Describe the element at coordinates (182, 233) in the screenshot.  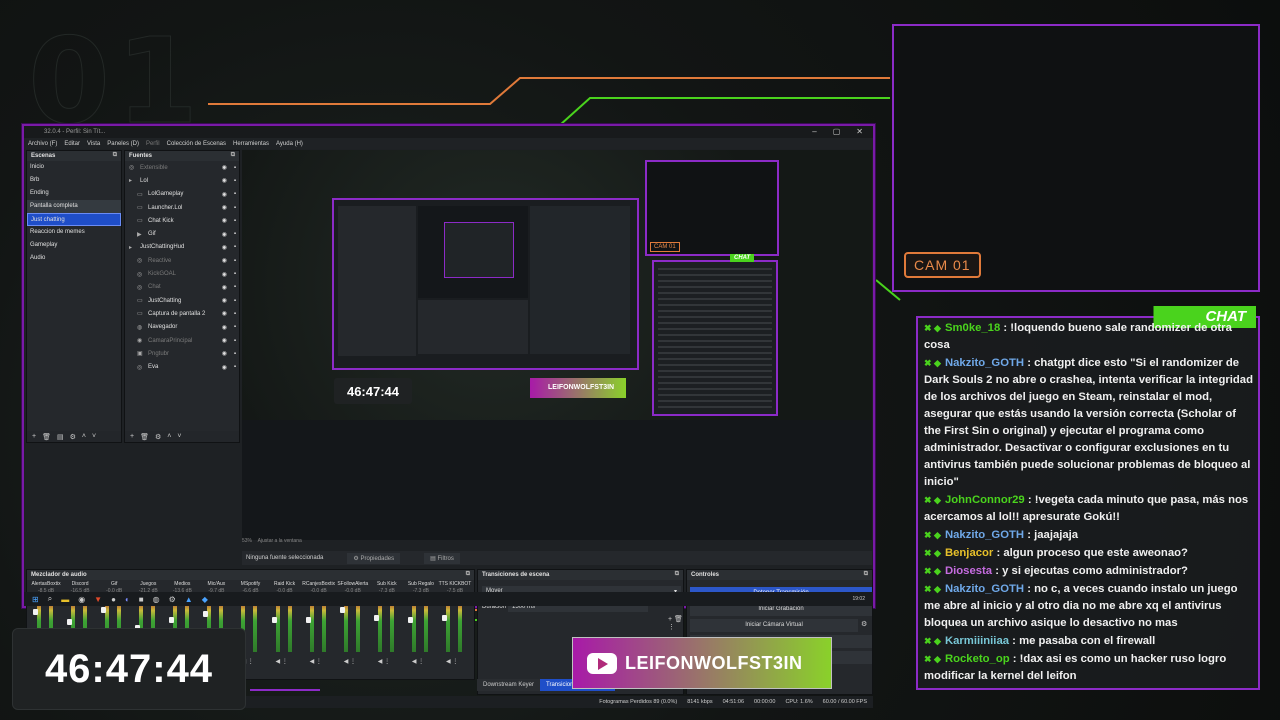
I see `source-item: ▶ Gif ◉ ▪` at that location.